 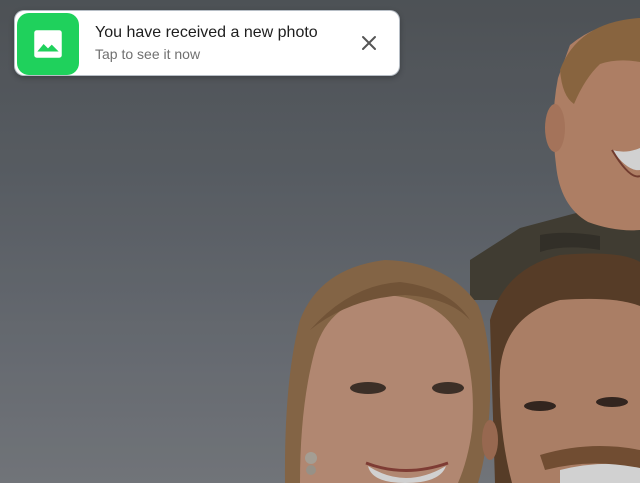 I want to click on close-button, so click(x=369, y=43).